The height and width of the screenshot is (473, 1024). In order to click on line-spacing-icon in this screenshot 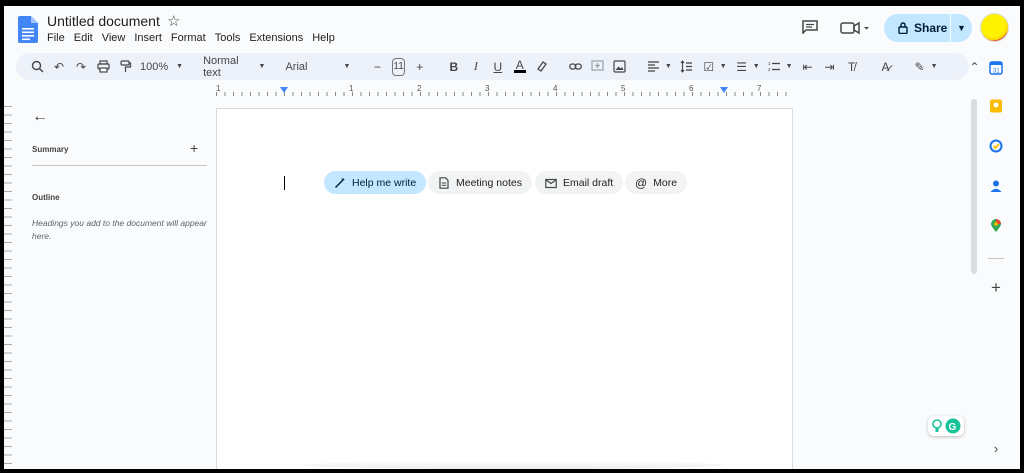, I will do `click(687, 67)`.